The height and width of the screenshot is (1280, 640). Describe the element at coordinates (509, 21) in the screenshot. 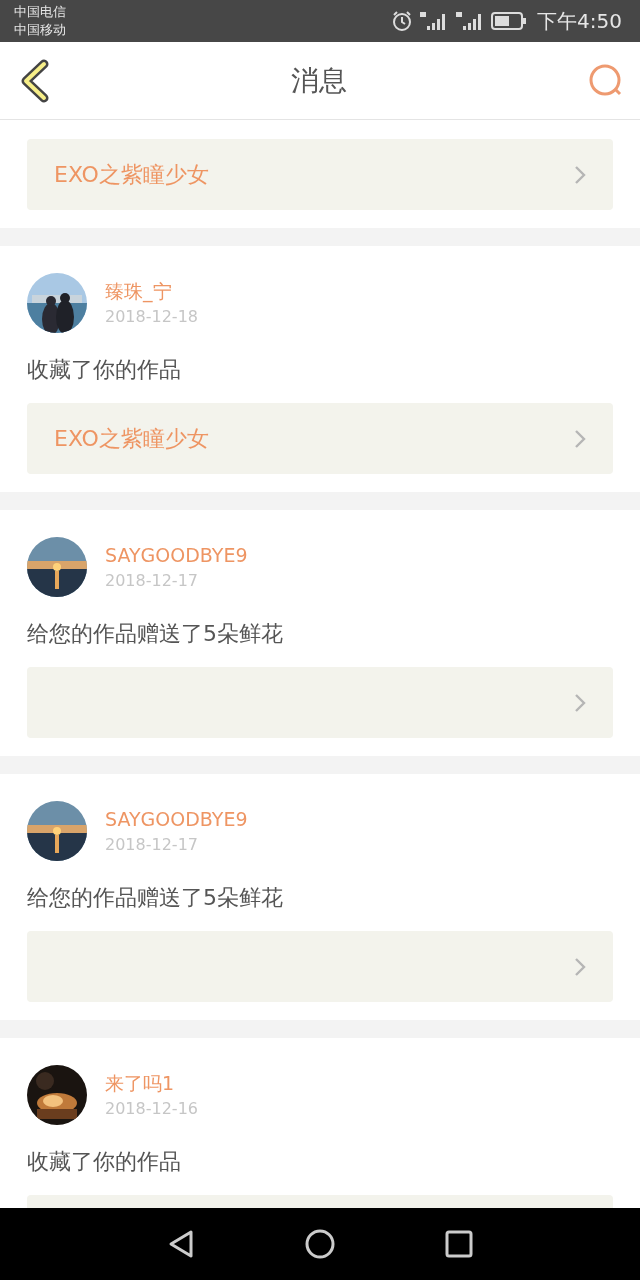

I see `battery-icon` at that location.